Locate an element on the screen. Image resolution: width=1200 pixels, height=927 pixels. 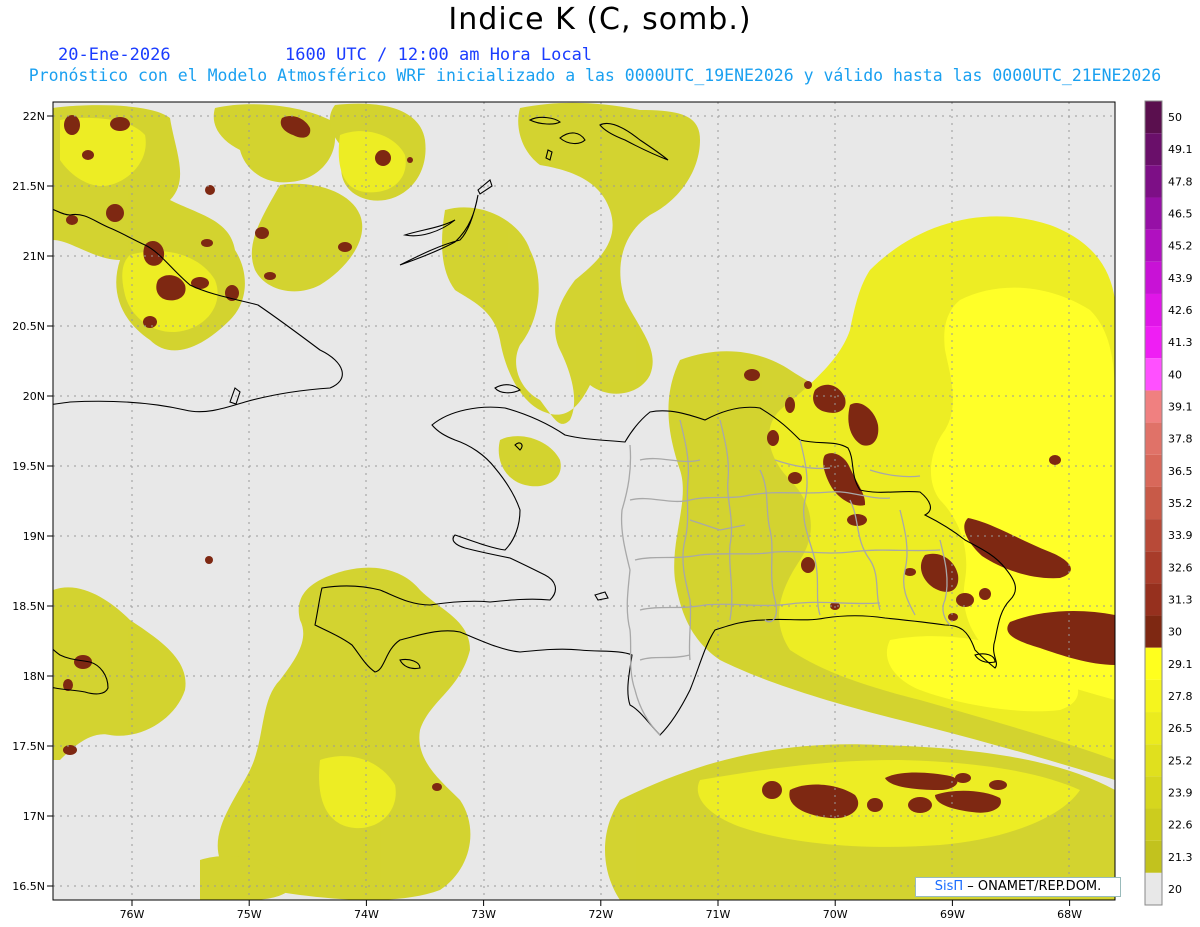
lat-label: 17.5N is located at coordinates (28, 746).